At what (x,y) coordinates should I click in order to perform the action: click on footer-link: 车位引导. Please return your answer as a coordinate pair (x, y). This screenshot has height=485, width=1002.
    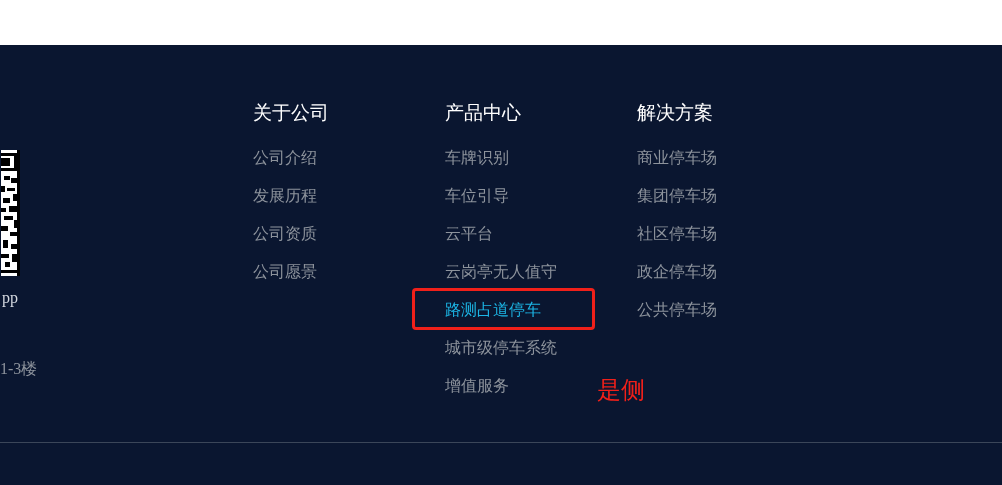
    Looking at the image, I should click on (477, 196).